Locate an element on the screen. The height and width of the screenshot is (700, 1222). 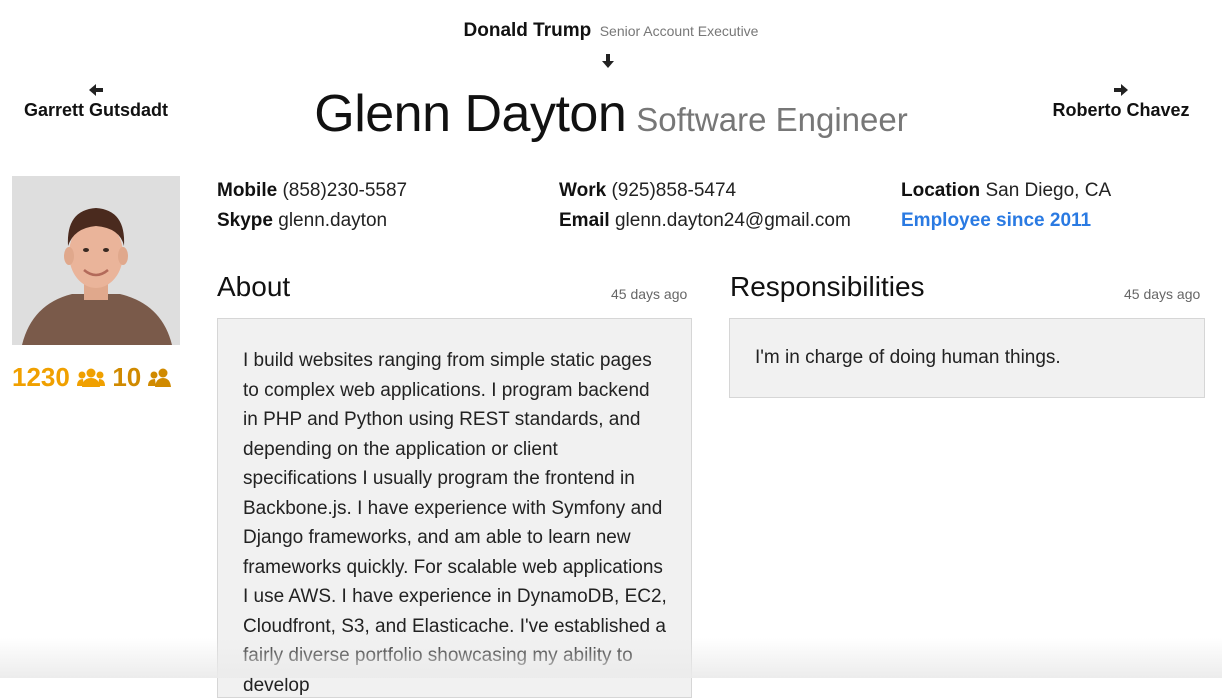
profile-header: Glenn Dayton Software Engineer is located at coordinates (611, 114).